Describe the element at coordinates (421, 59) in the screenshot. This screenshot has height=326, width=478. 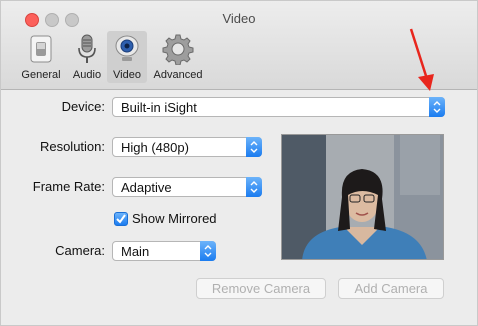
I see `annotation-arrow-icon` at that location.